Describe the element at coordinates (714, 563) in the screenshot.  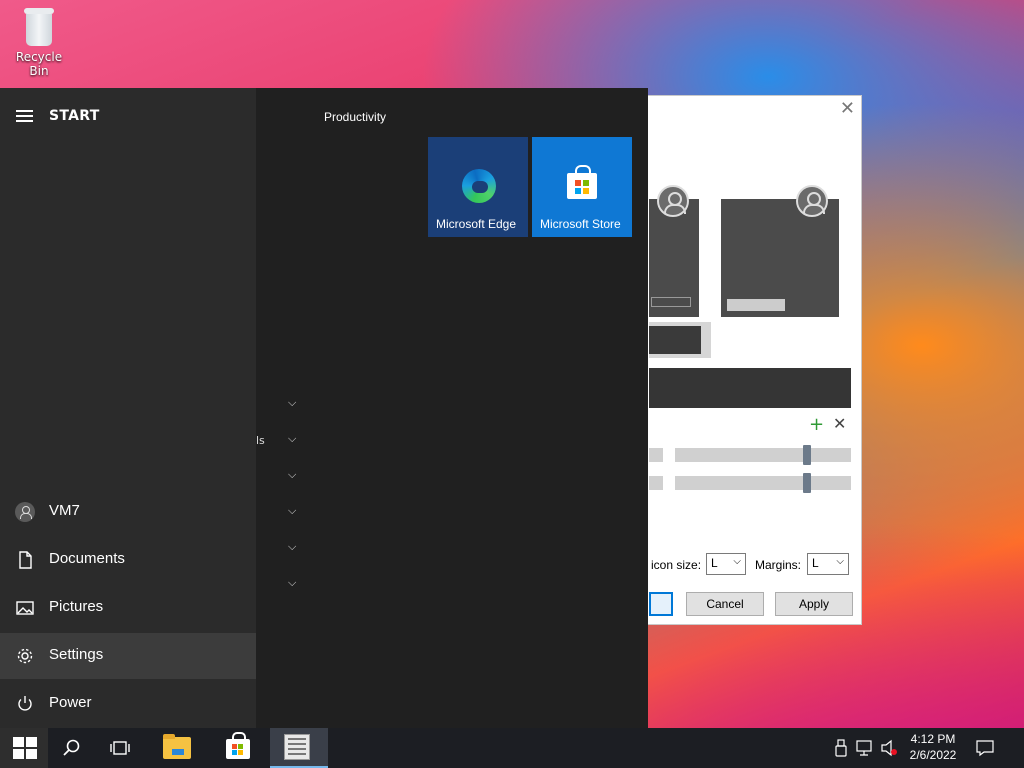
I see `icon-size-value: L` at that location.